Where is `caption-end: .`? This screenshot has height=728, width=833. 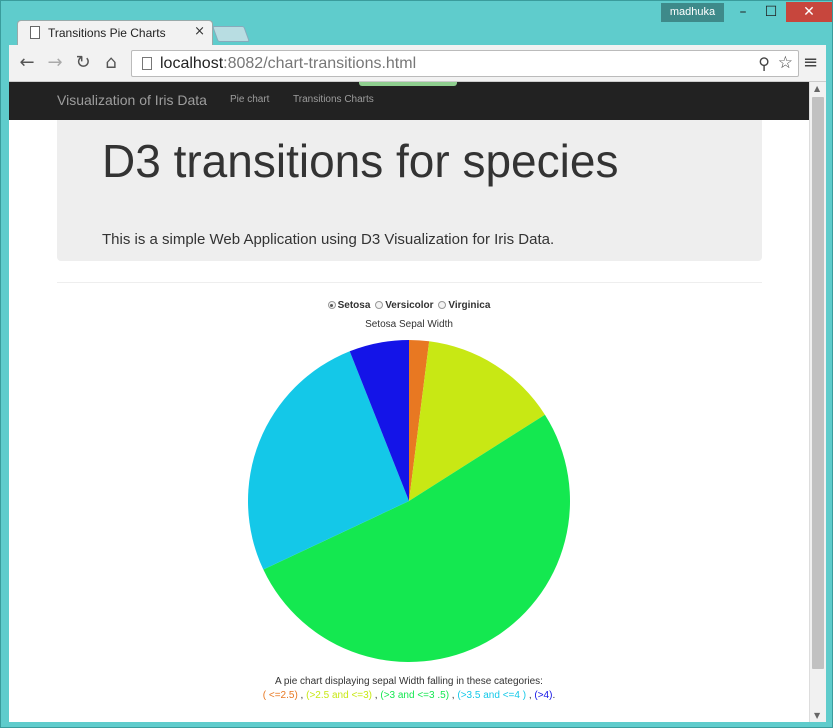
caption-end: . is located at coordinates (554, 695).